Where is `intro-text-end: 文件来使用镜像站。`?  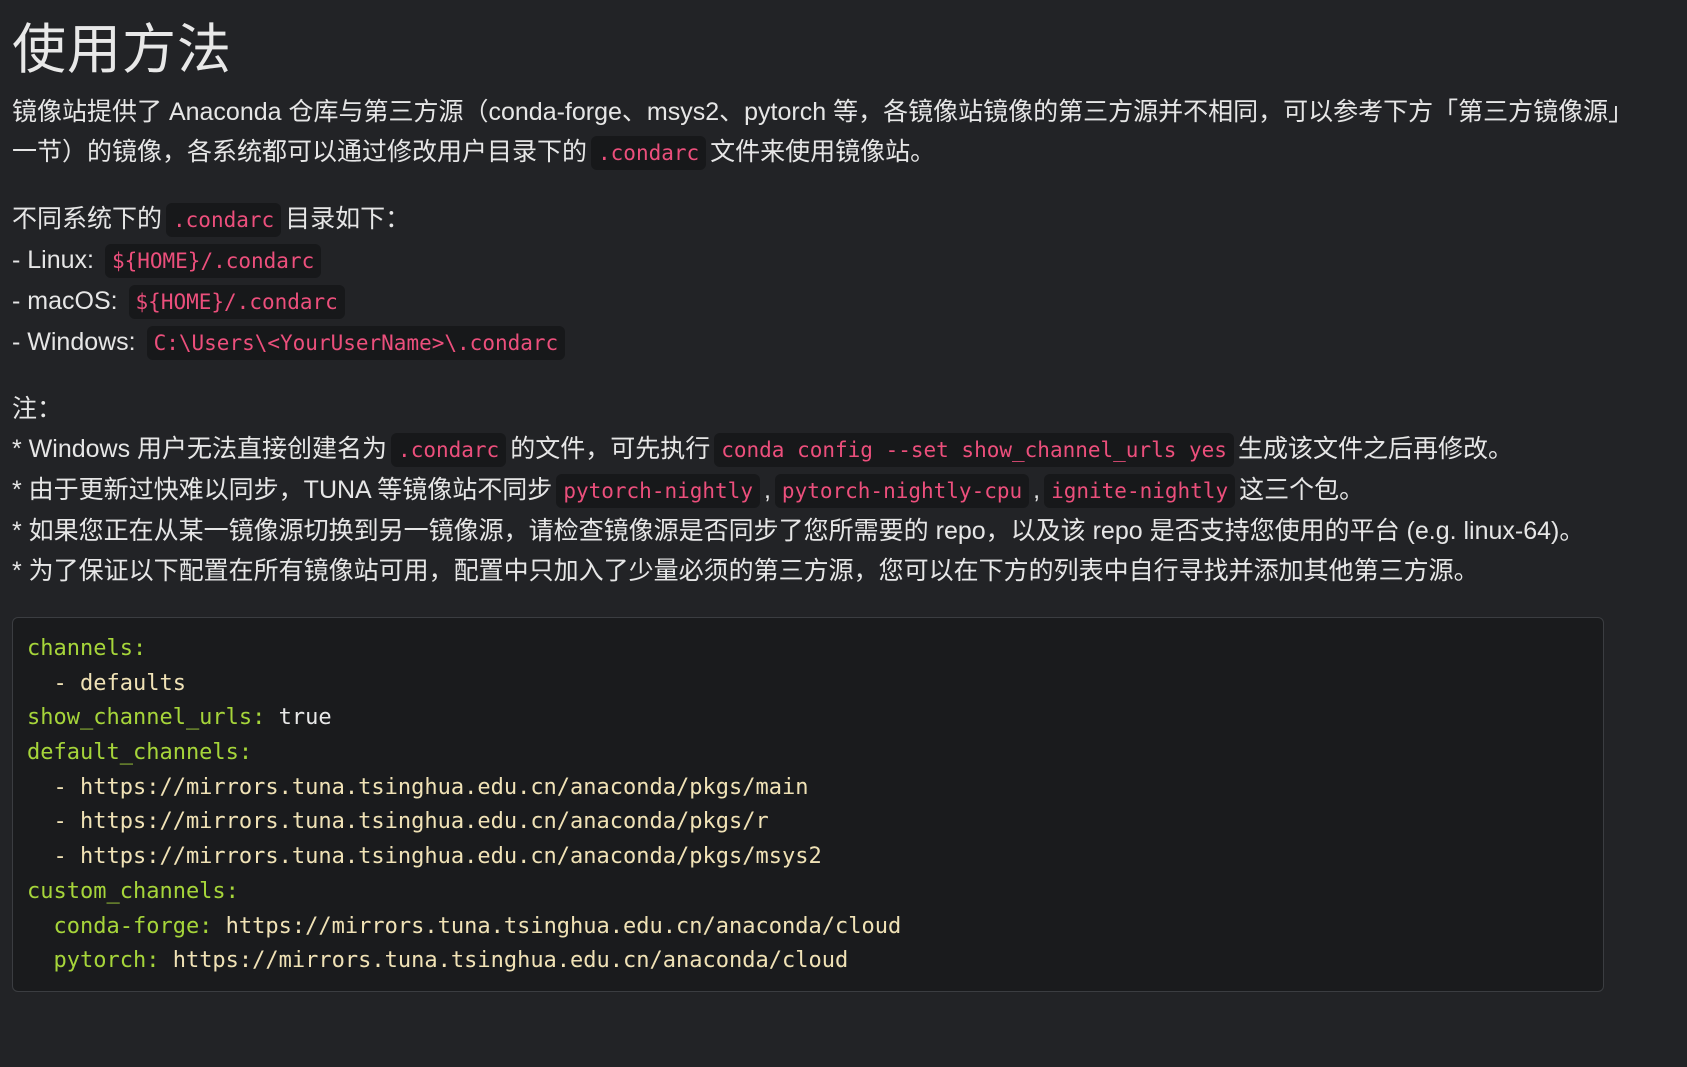
intro-text-end: 文件来使用镜像站。 is located at coordinates (823, 152).